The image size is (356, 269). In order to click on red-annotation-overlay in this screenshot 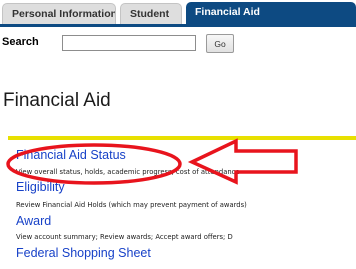, I will do `click(152, 161)`.